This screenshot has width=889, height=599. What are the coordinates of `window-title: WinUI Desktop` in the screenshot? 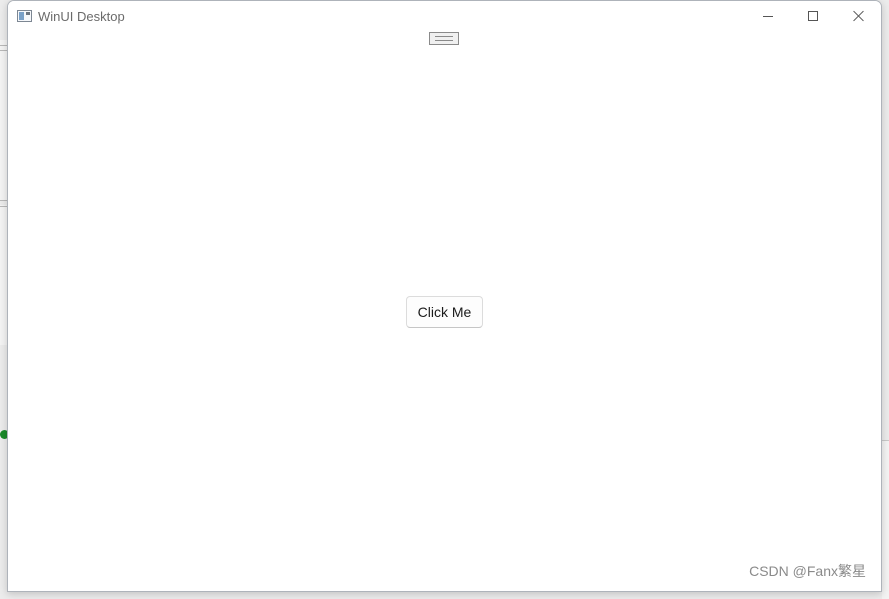 It's located at (81, 16).